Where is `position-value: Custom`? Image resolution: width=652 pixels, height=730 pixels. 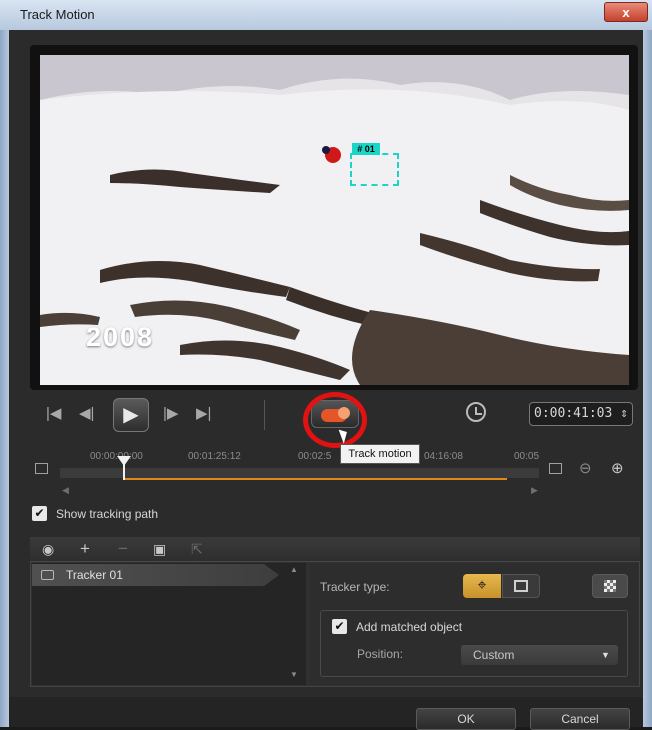
position-value: Custom is located at coordinates (494, 655).